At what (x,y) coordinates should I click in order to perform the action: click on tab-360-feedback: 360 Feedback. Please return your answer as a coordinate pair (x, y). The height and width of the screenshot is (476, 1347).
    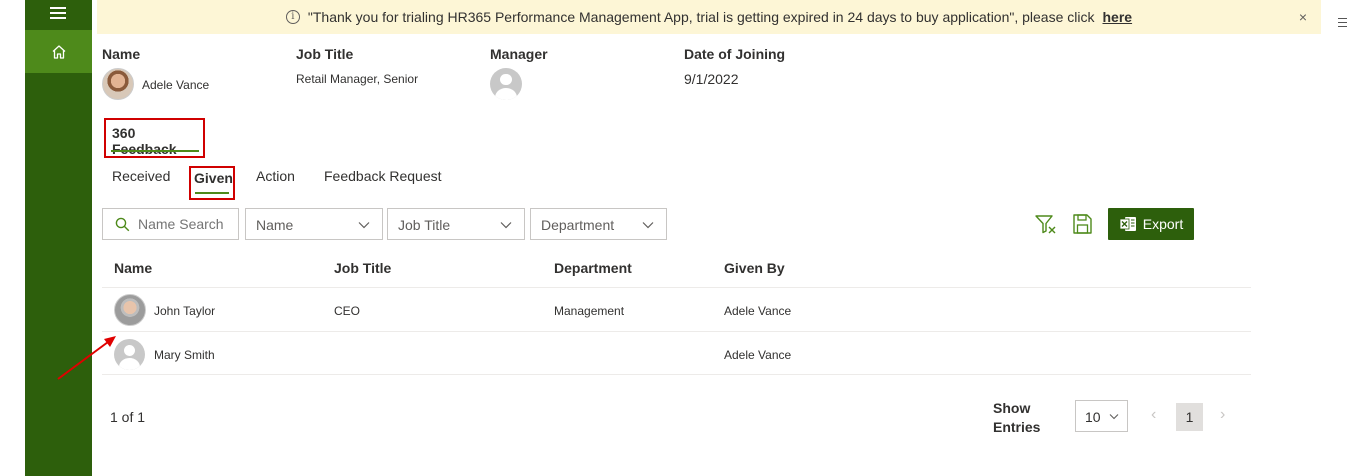
    Looking at the image, I should click on (154, 138).